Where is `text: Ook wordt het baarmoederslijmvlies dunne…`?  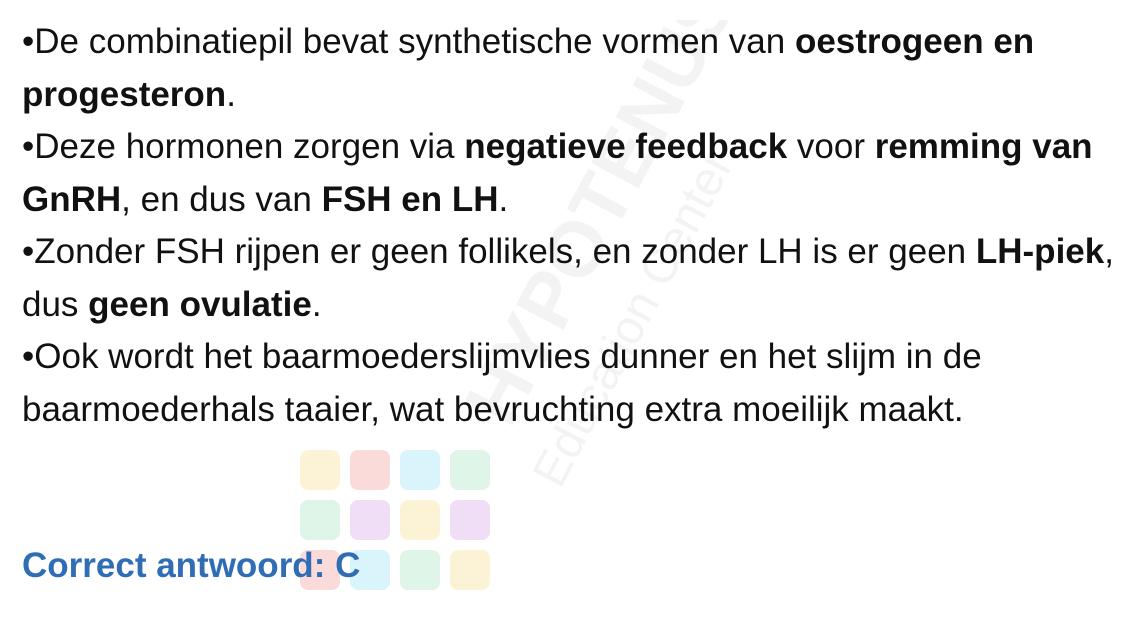 text: Ook wordt het baarmoederslijmvlies dunne… is located at coordinates (502, 383).